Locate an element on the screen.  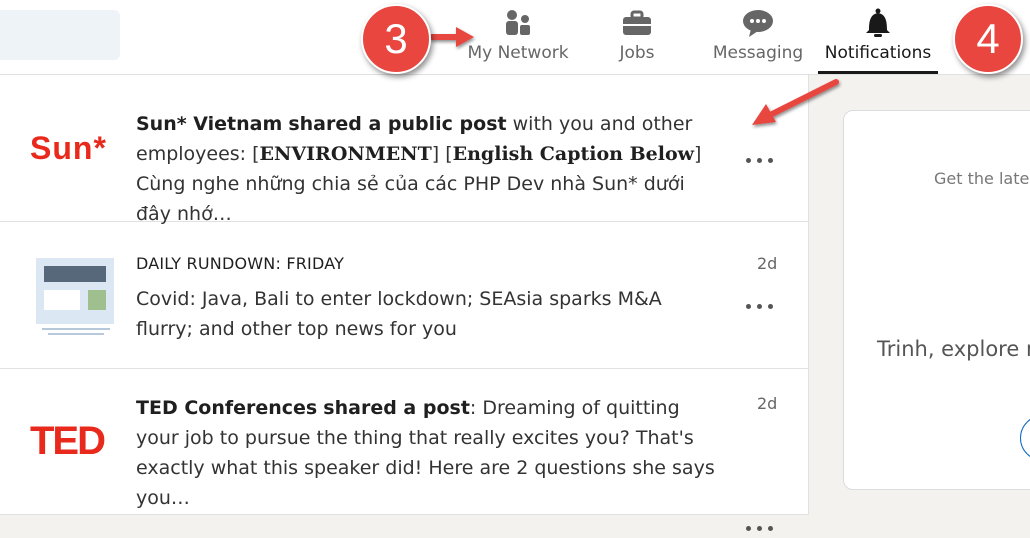
bell-icon is located at coordinates (878, 22).